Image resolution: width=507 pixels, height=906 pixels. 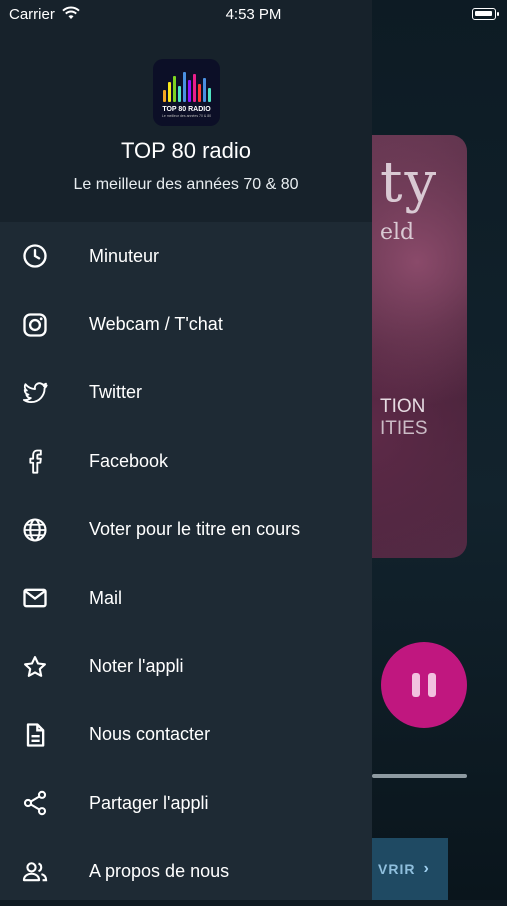 I want to click on menu-item-label: Webcam / T'chat, so click(x=156, y=324).